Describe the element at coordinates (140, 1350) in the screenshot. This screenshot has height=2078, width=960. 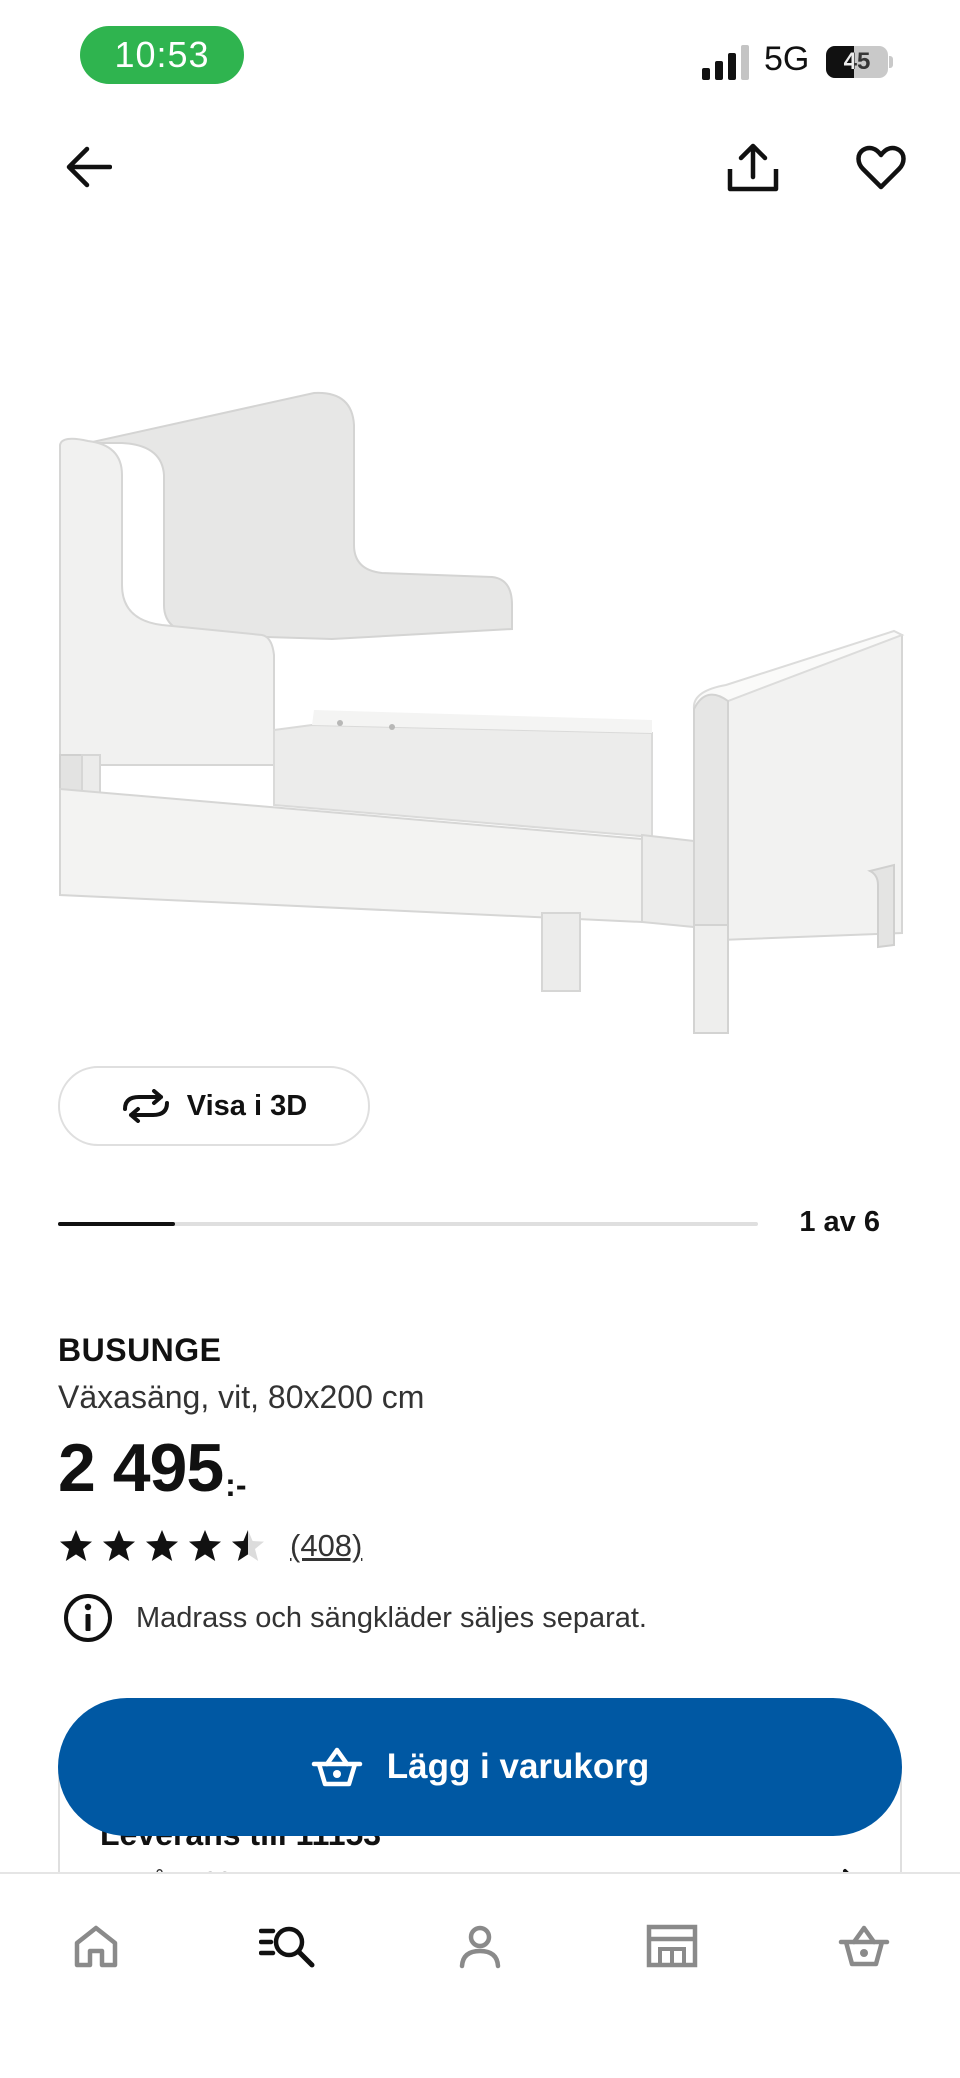
I see `product-name: BUSUNGE` at that location.